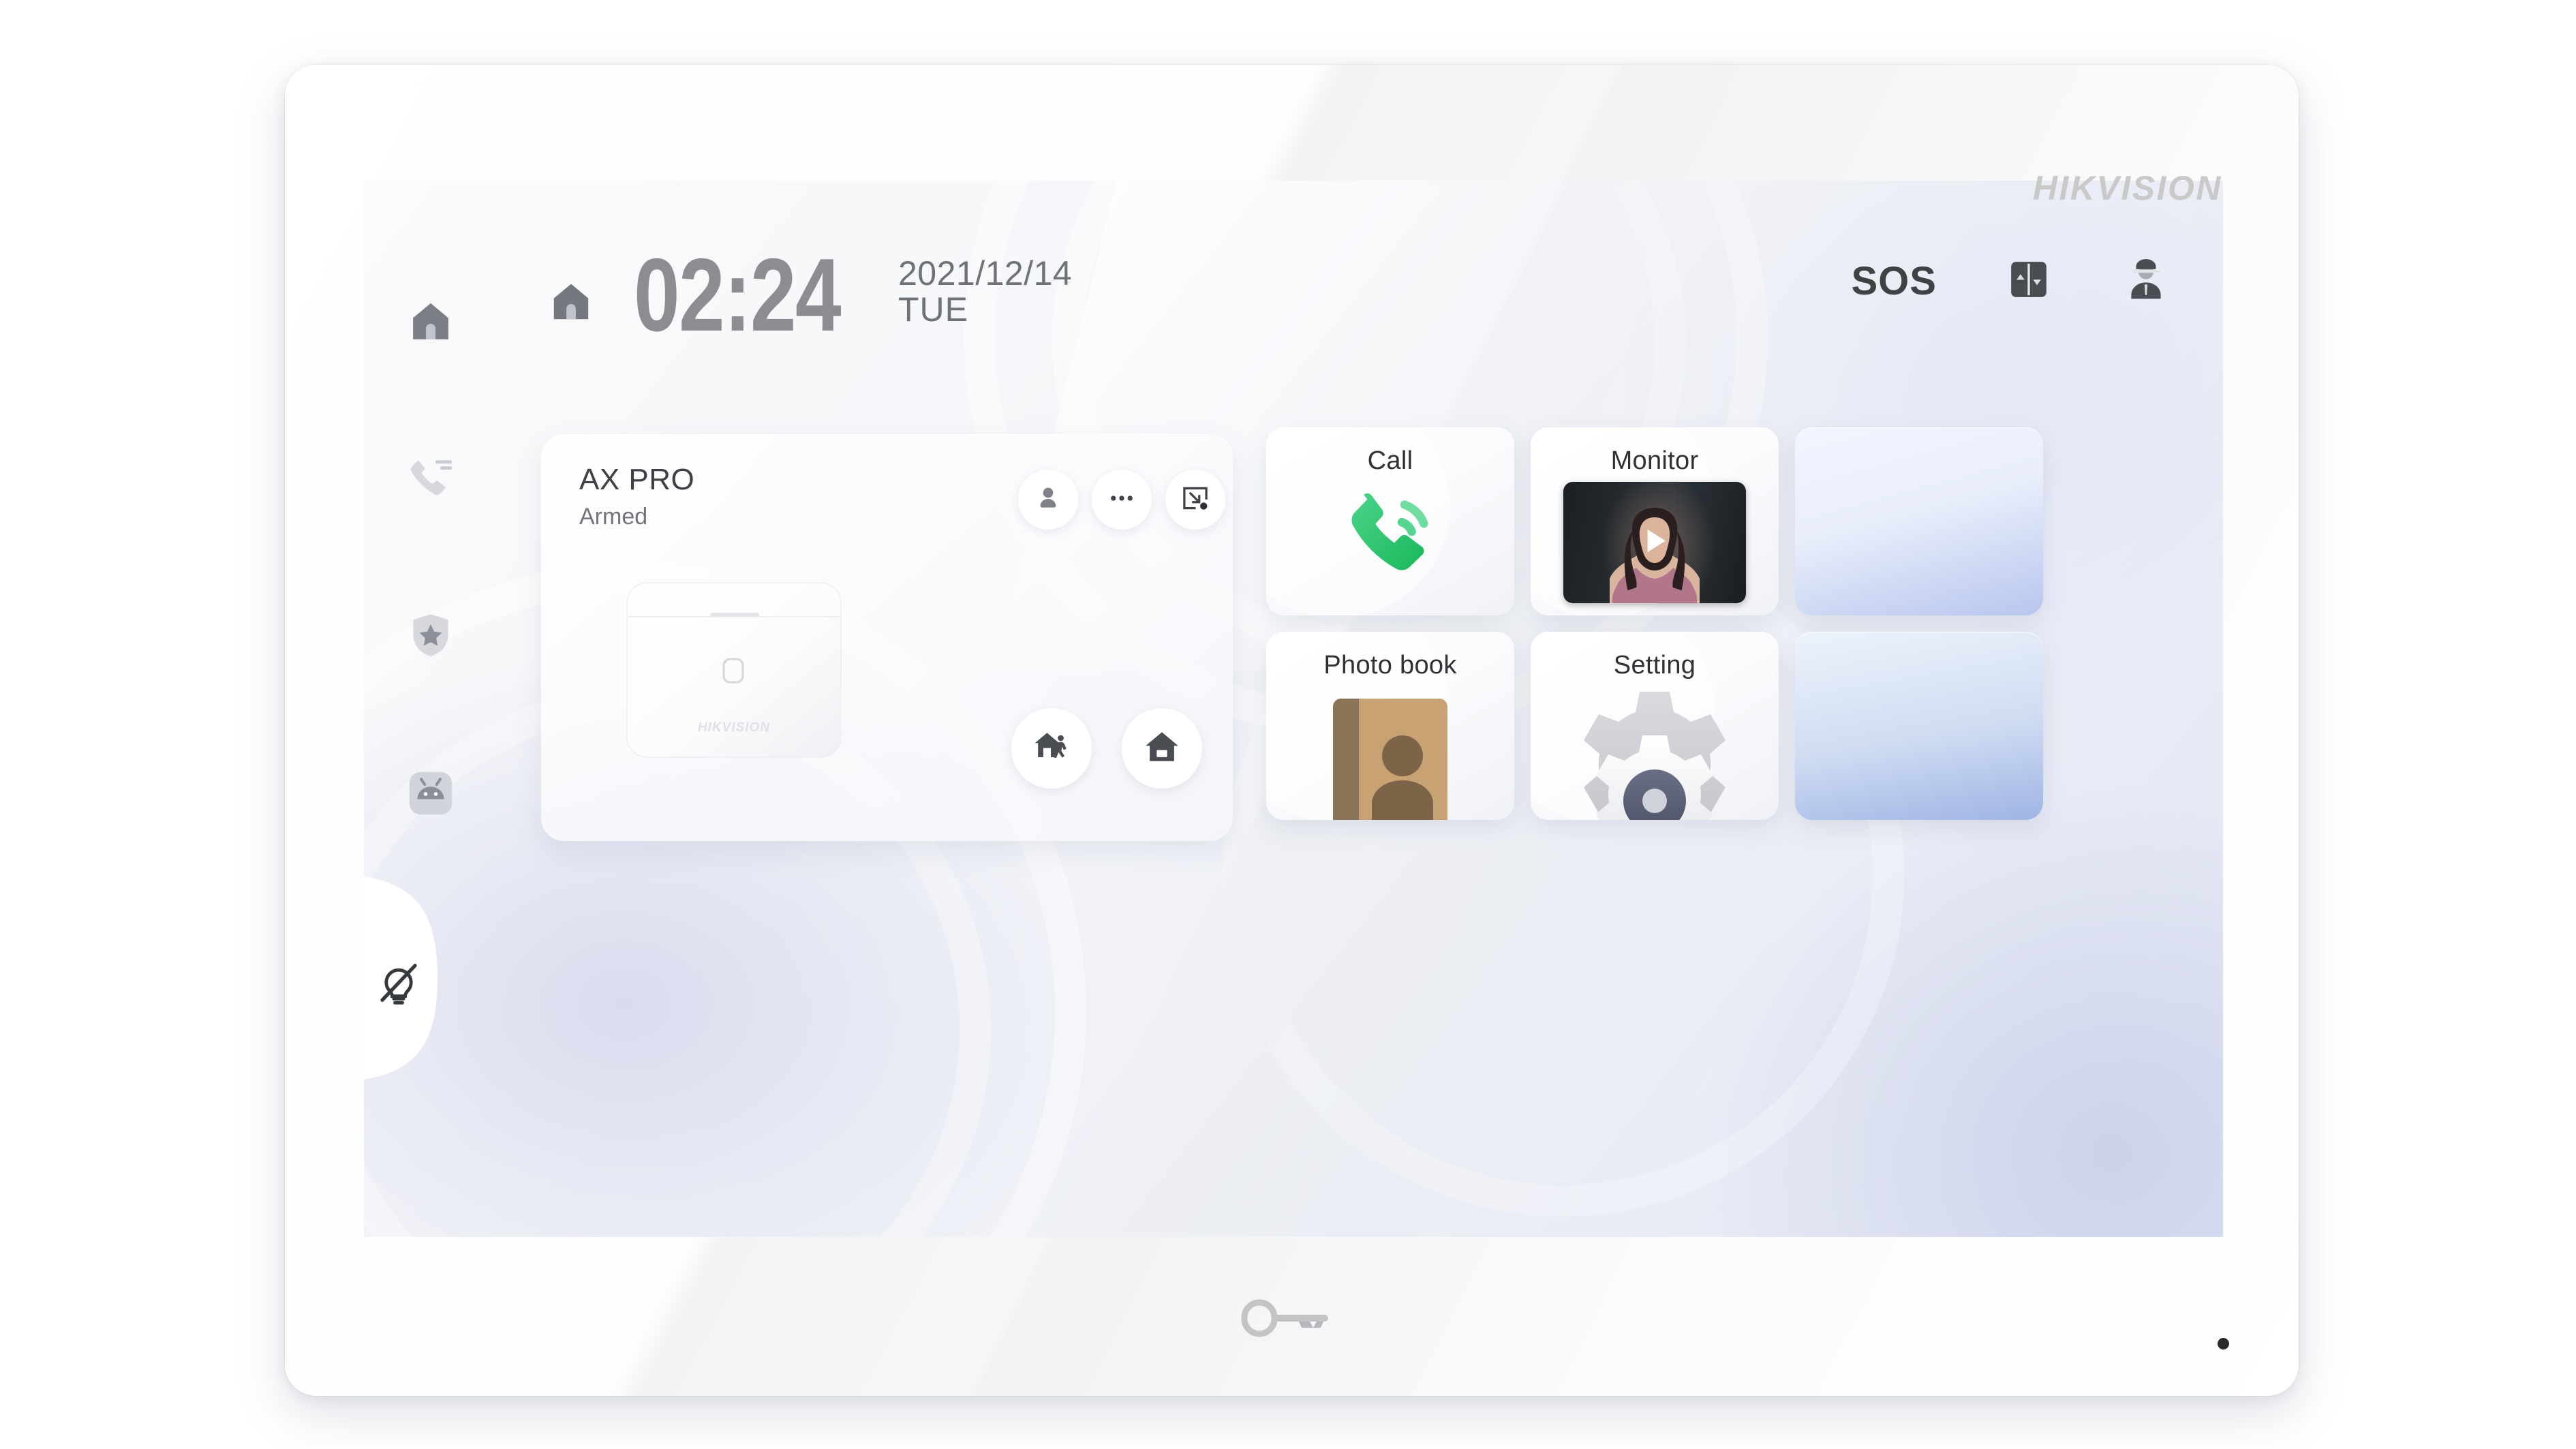 This screenshot has height=1449, width=2576. Describe the element at coordinates (613, 517) in the screenshot. I see `ax-pro-status: Armed` at that location.